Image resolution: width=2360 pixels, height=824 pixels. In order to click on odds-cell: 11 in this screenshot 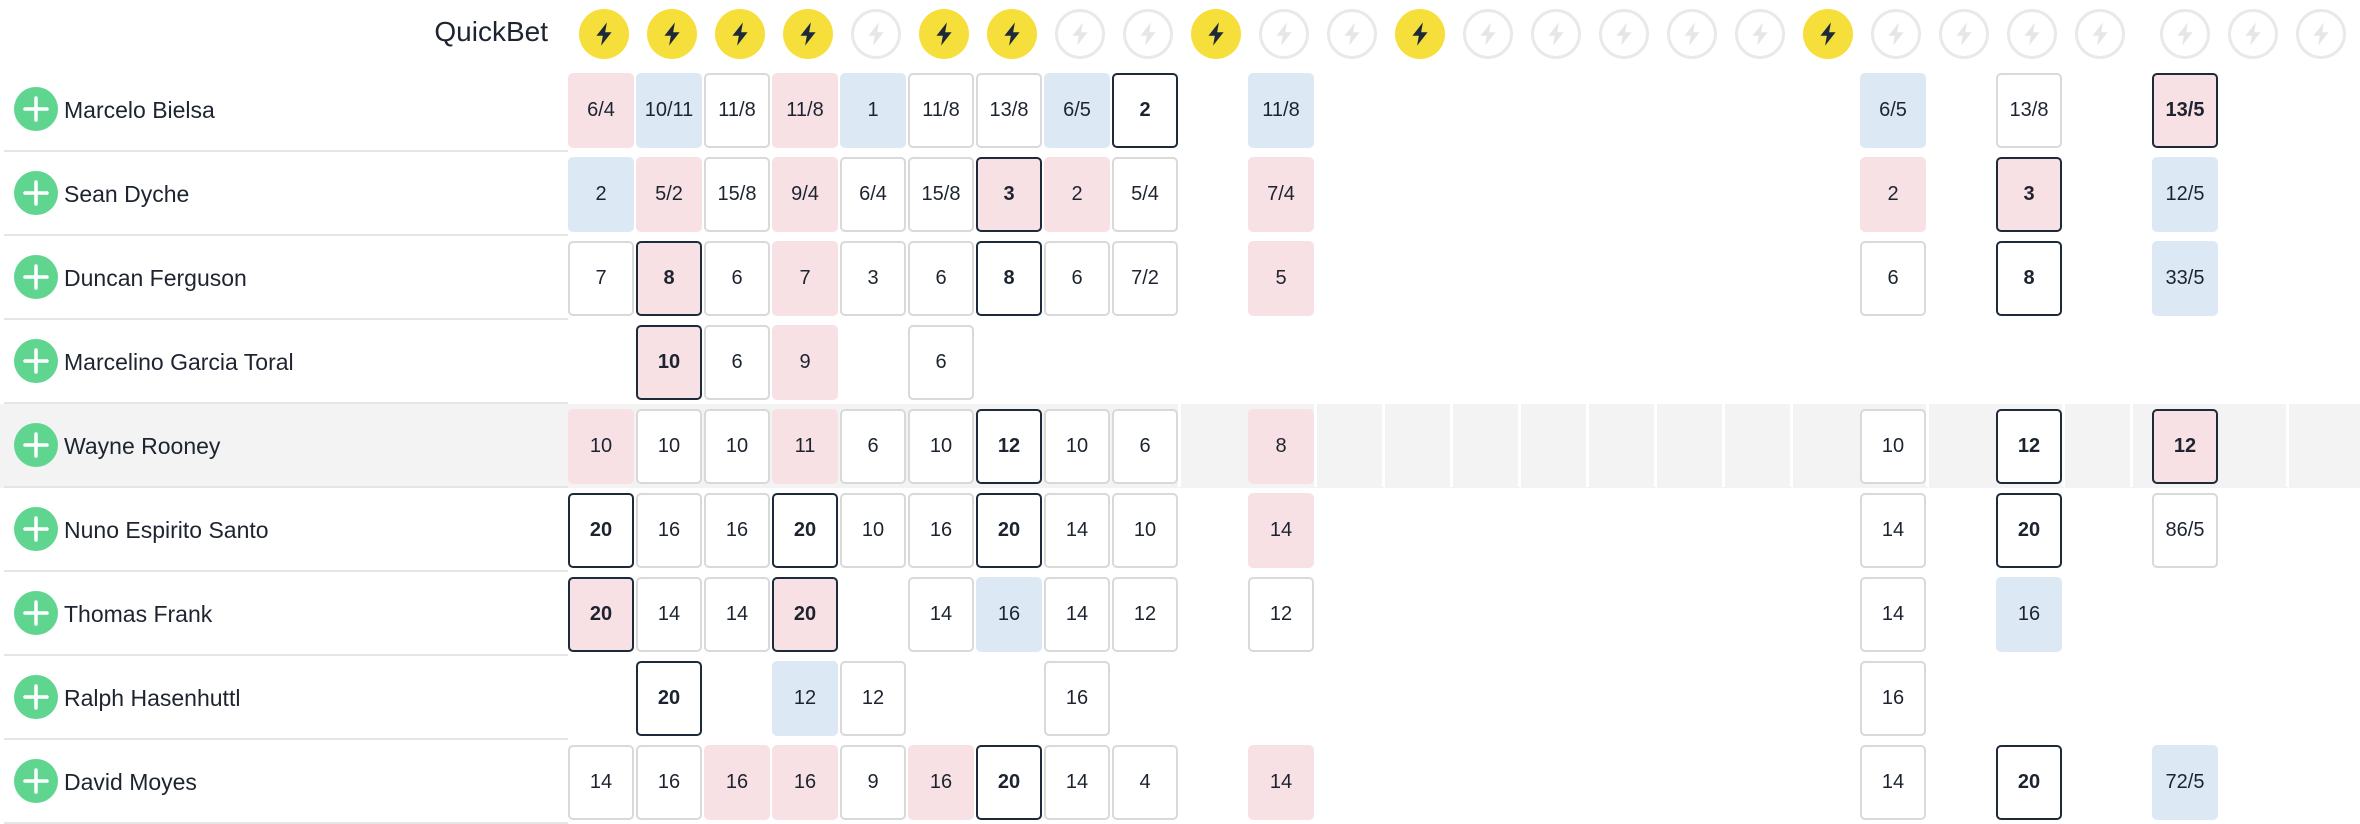, I will do `click(805, 446)`.